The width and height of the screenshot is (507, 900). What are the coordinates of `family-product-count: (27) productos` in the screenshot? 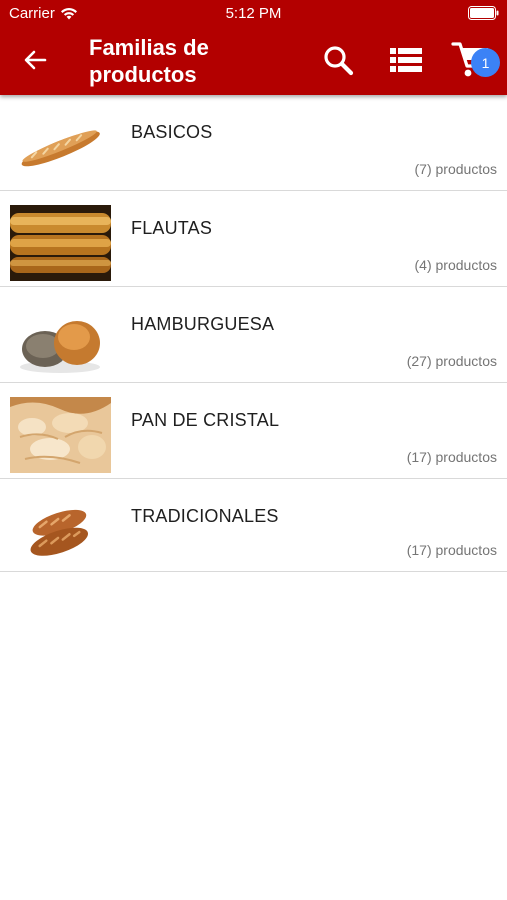 It's located at (451, 361).